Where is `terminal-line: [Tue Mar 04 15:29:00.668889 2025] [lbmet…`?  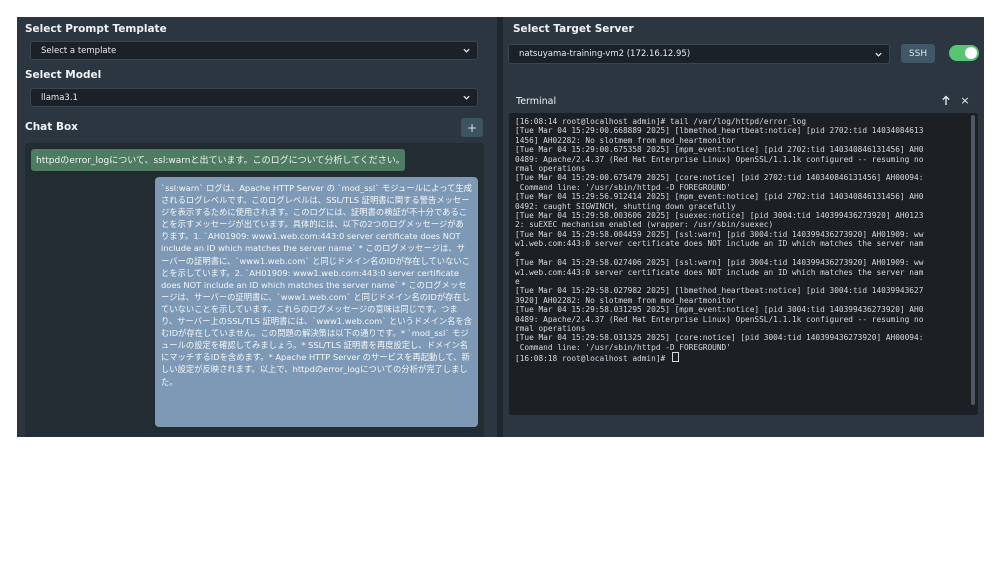 terminal-line: [Tue Mar 04 15:29:00.668889 2025] [lbmet… is located at coordinates (719, 131).